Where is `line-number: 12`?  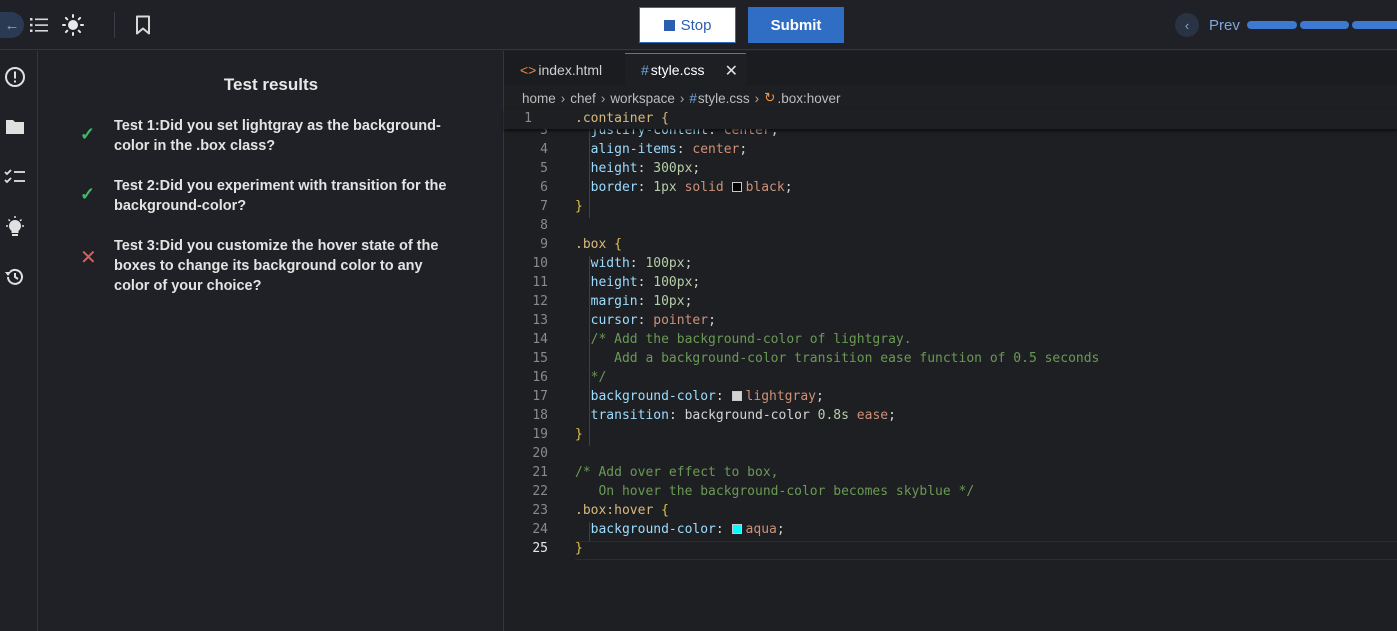 line-number: 12 is located at coordinates (540, 301).